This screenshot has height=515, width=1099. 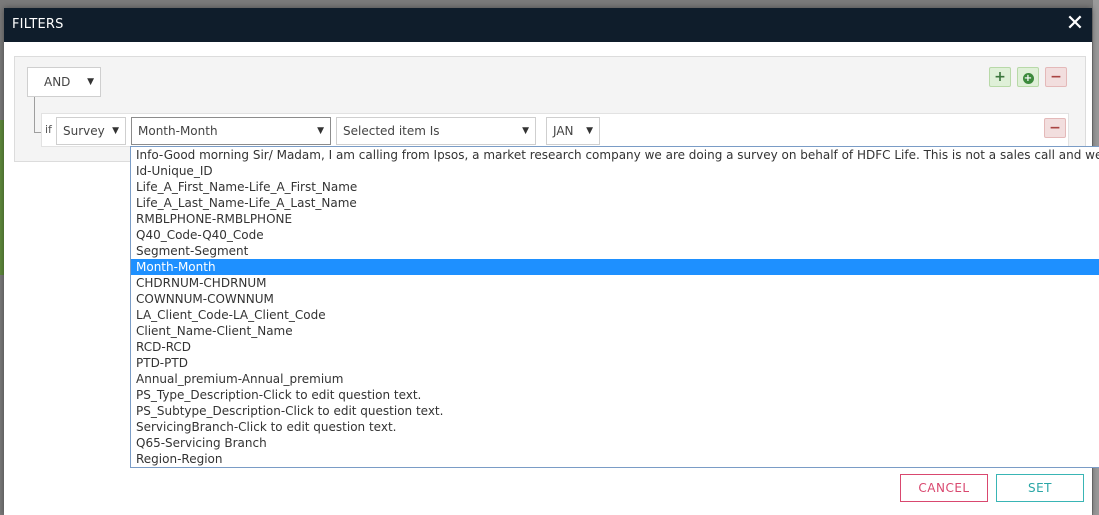 I want to click on dropdown-option: Life_A_First_Name-Life_A_First_Name, so click(x=615, y=187).